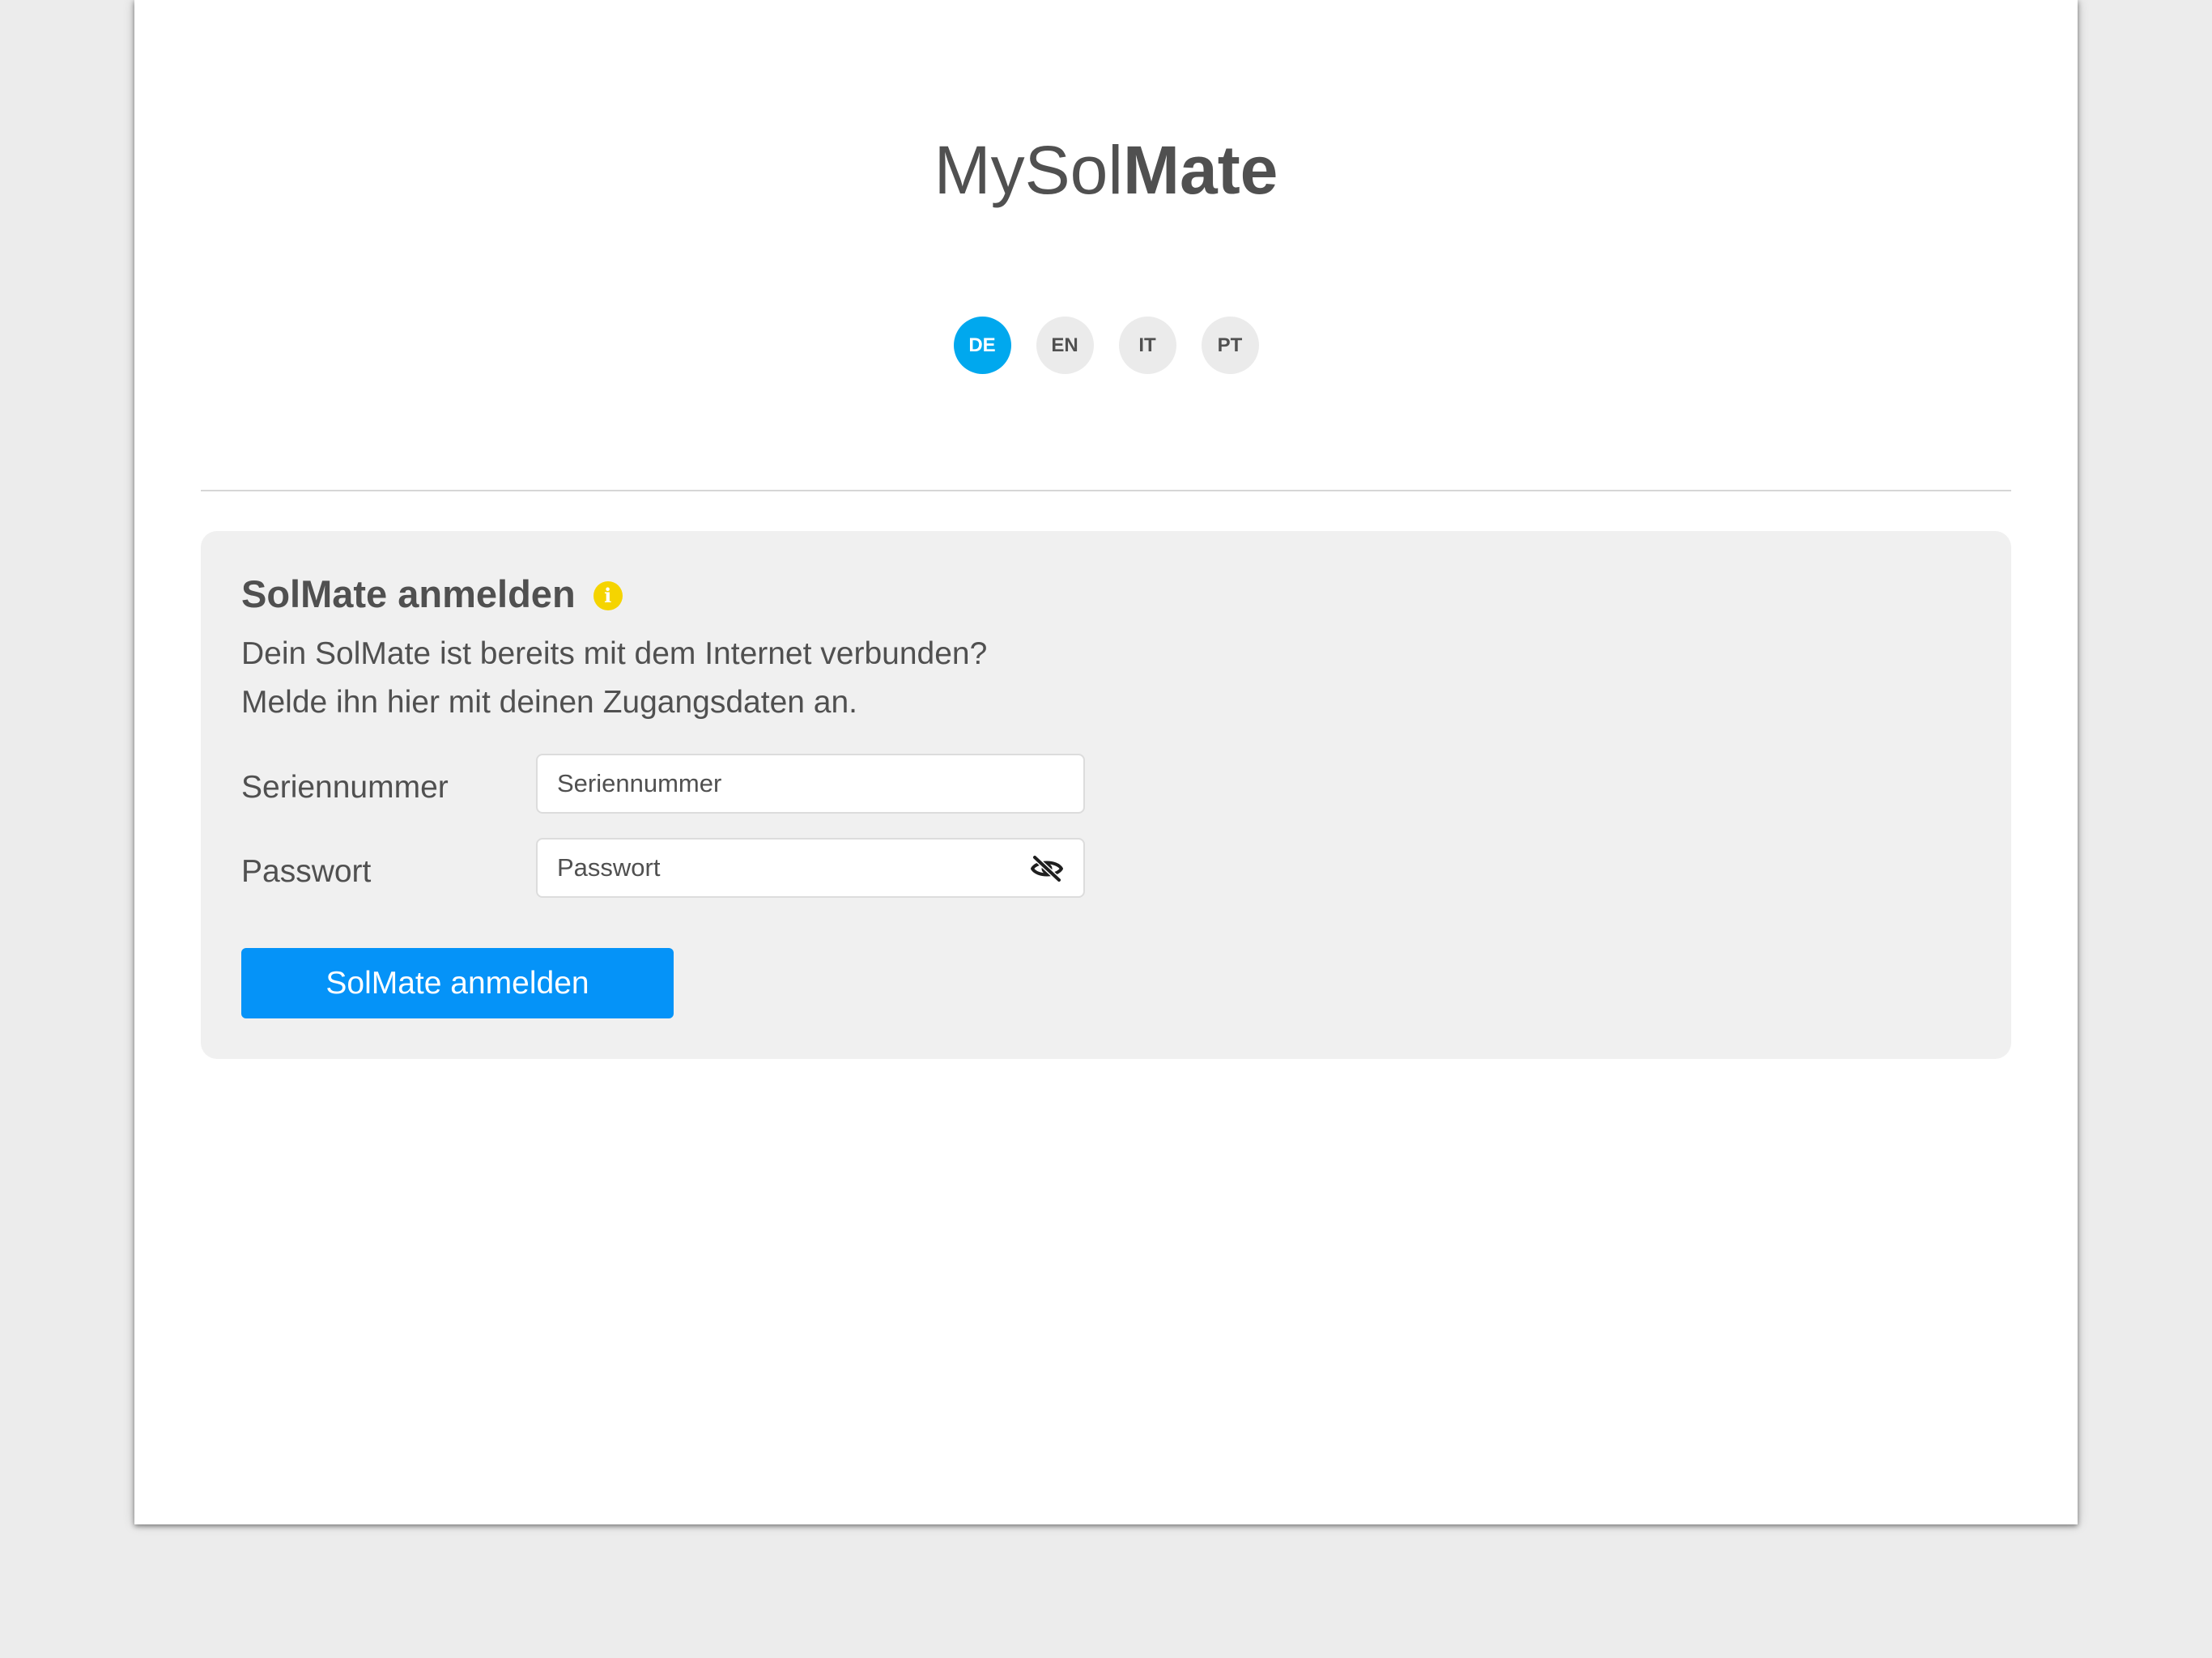 This screenshot has height=1658, width=2212. What do you see at coordinates (1028, 170) in the screenshot?
I see `logo-text-light: MySol` at bounding box center [1028, 170].